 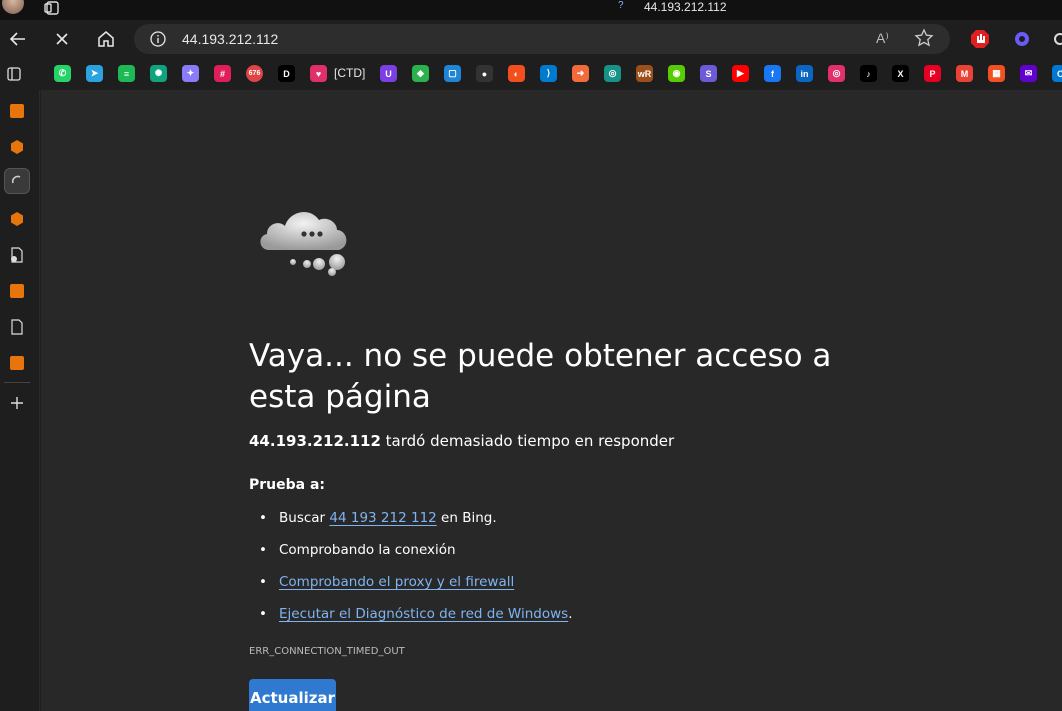 What do you see at coordinates (286, 73) in the screenshot?
I see `dm-icon: D` at bounding box center [286, 73].